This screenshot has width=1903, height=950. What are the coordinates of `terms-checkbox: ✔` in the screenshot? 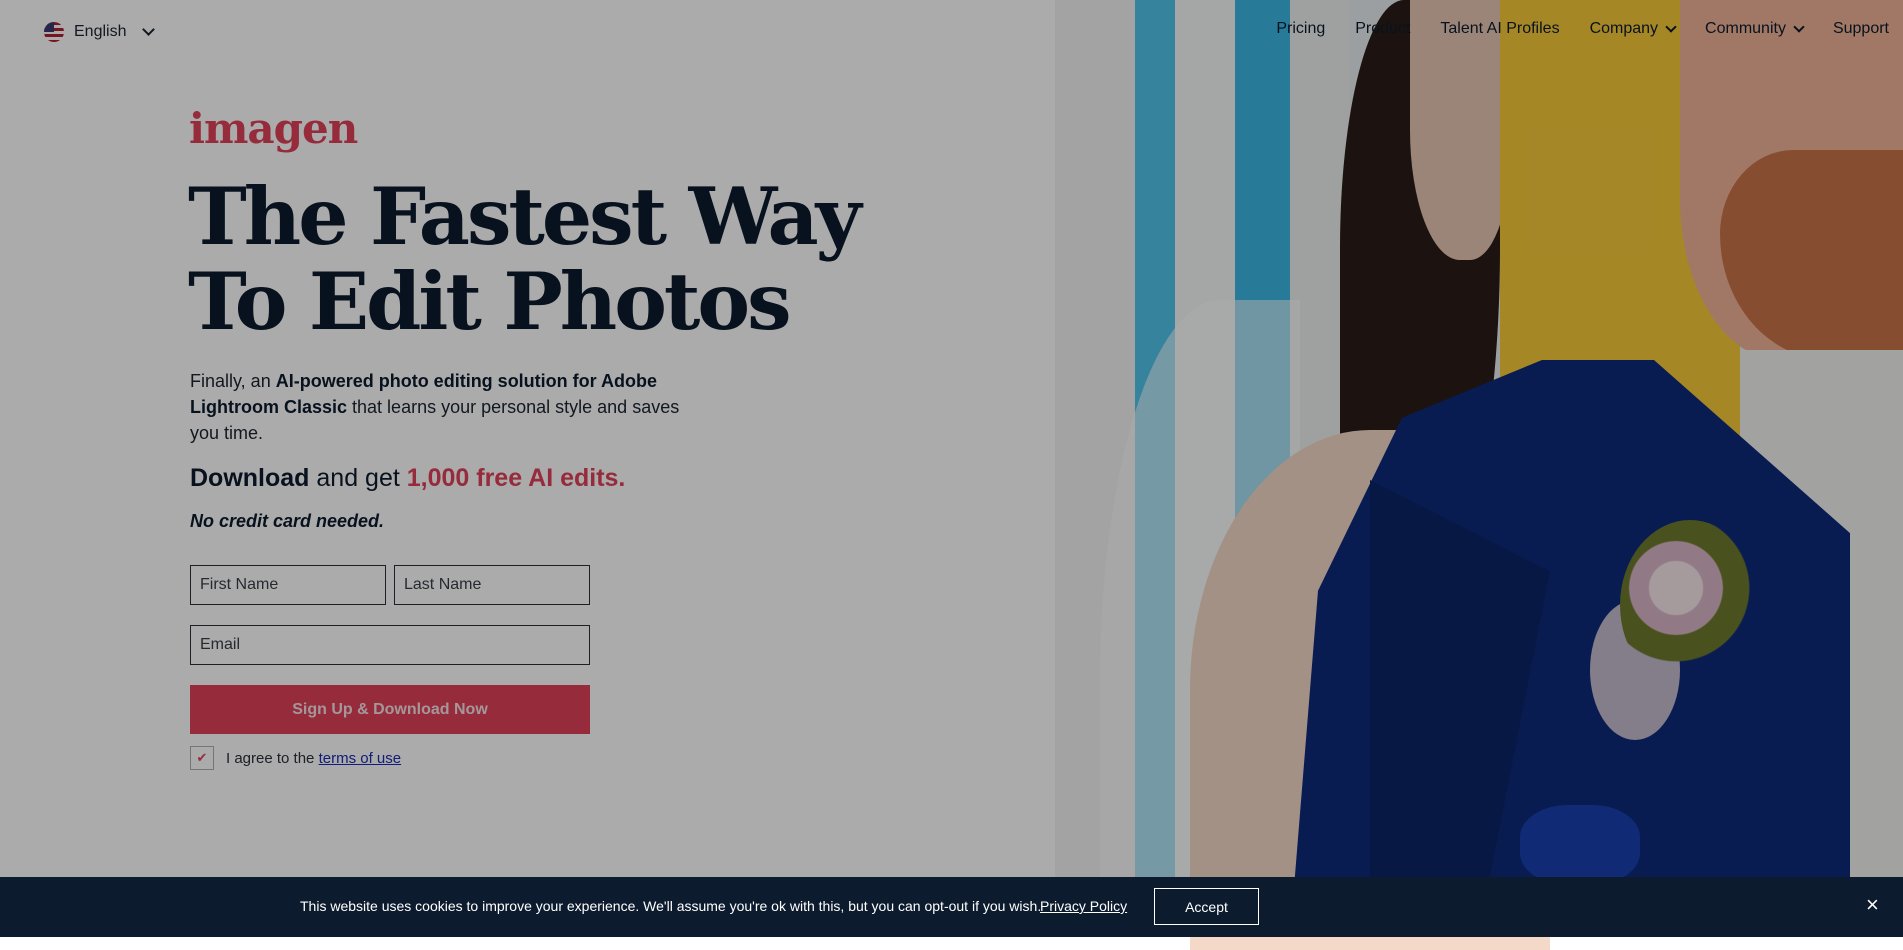 It's located at (202, 758).